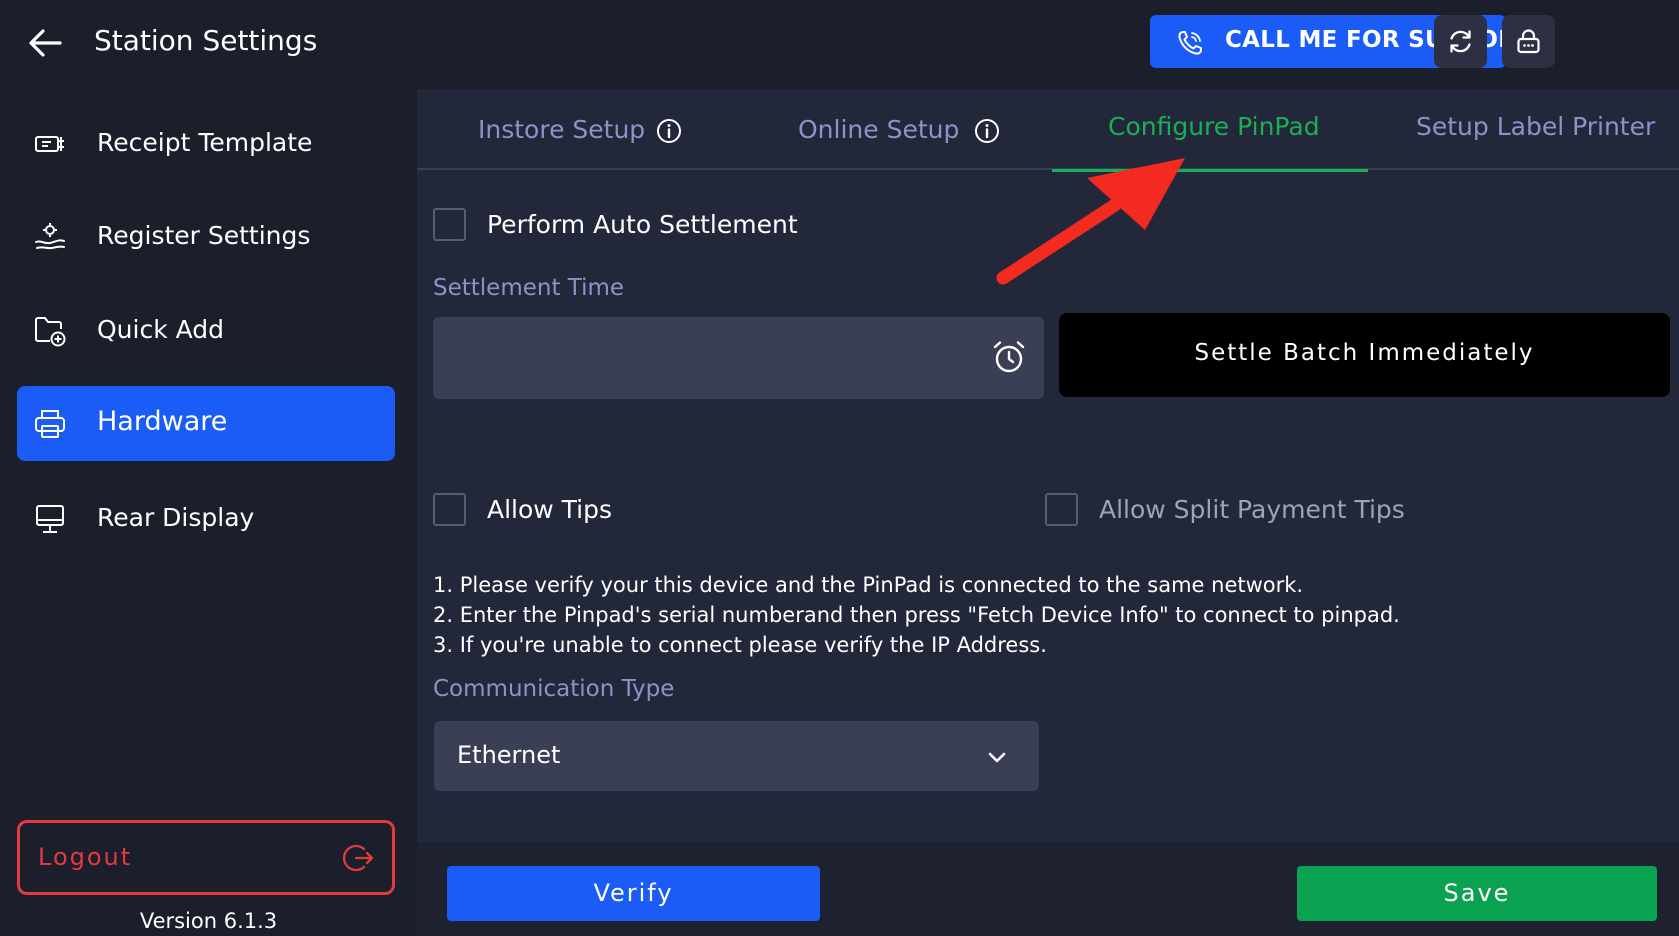  I want to click on sidebar-item-label: Receipt Template, so click(205, 142).